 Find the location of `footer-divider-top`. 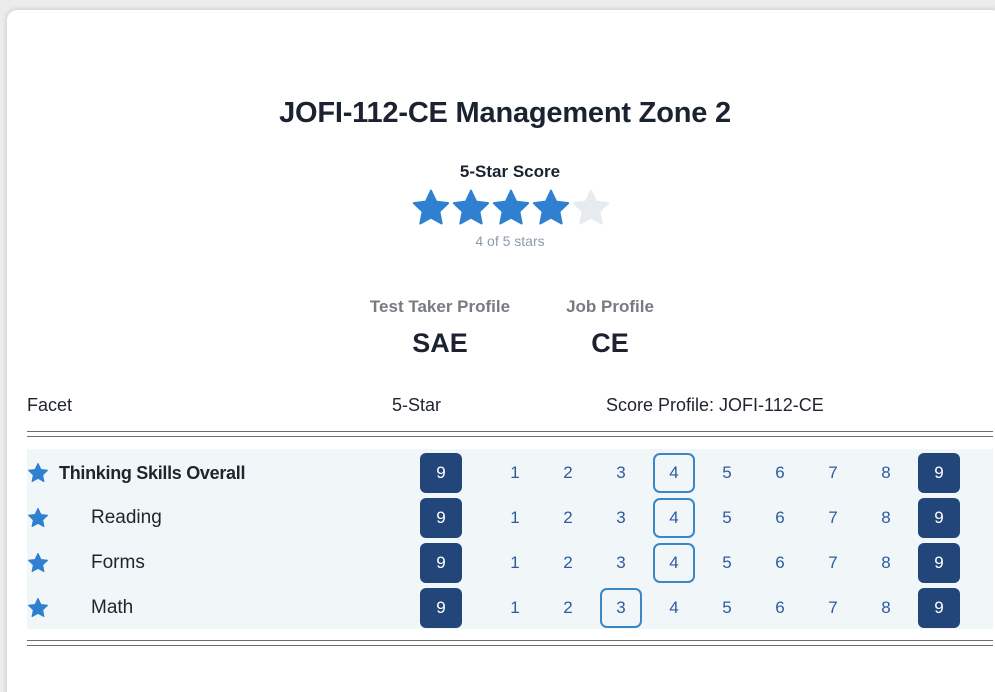

footer-divider-top is located at coordinates (510, 640).